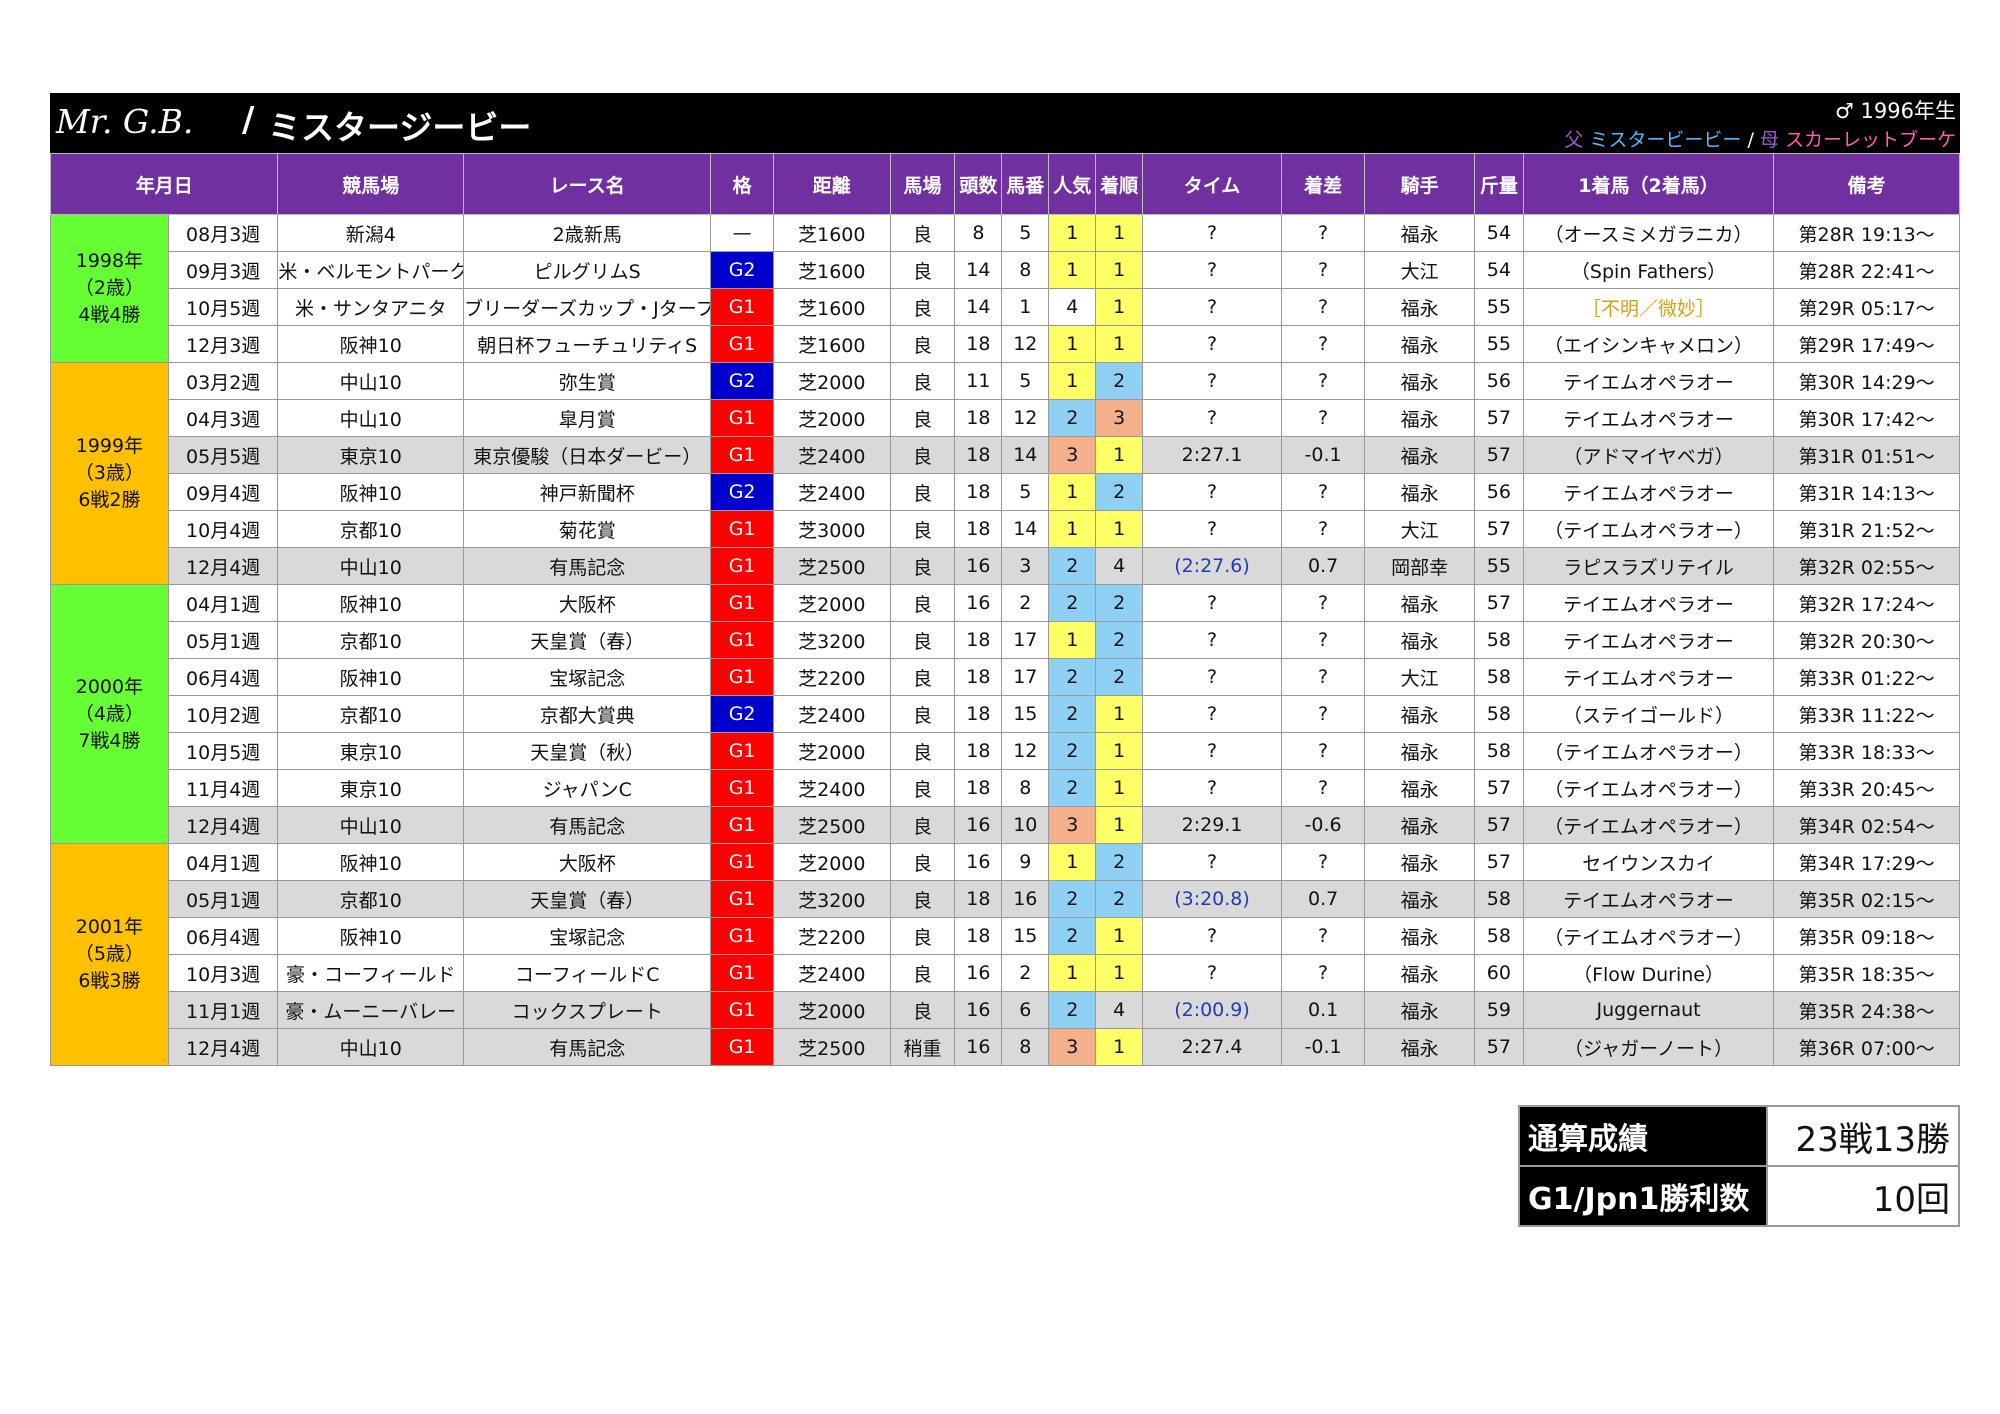 The width and height of the screenshot is (2000, 1414). What do you see at coordinates (1323, 566) in the screenshot?
I see `cell-margin: 0.7` at bounding box center [1323, 566].